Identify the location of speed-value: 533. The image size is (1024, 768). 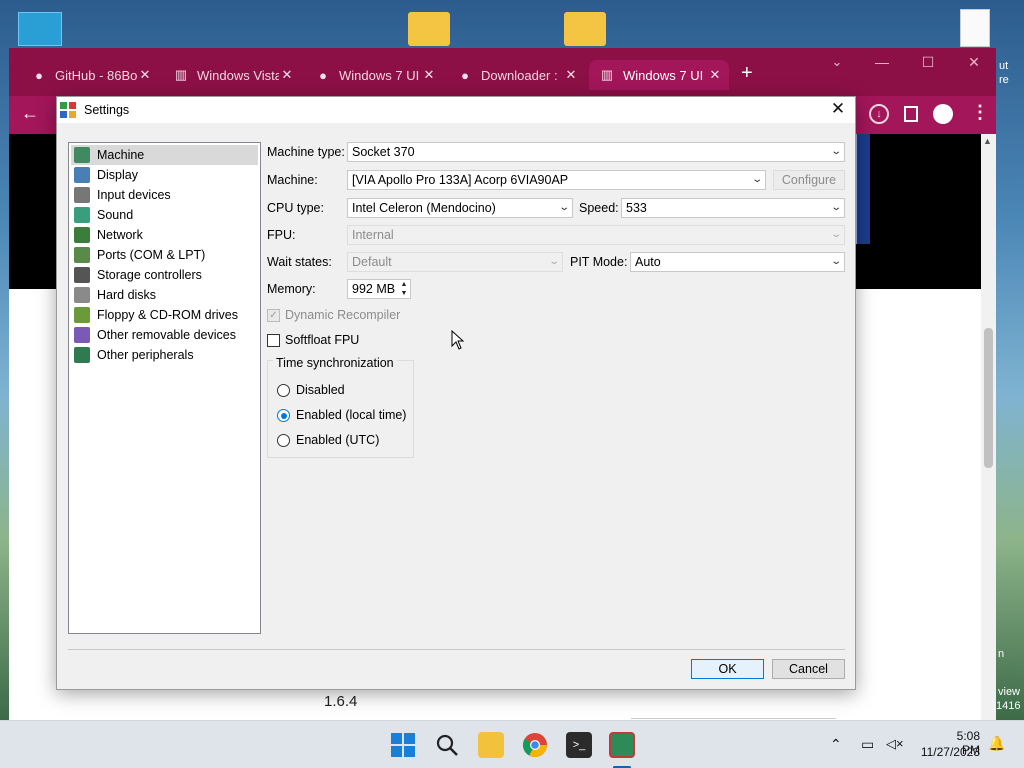
(636, 208).